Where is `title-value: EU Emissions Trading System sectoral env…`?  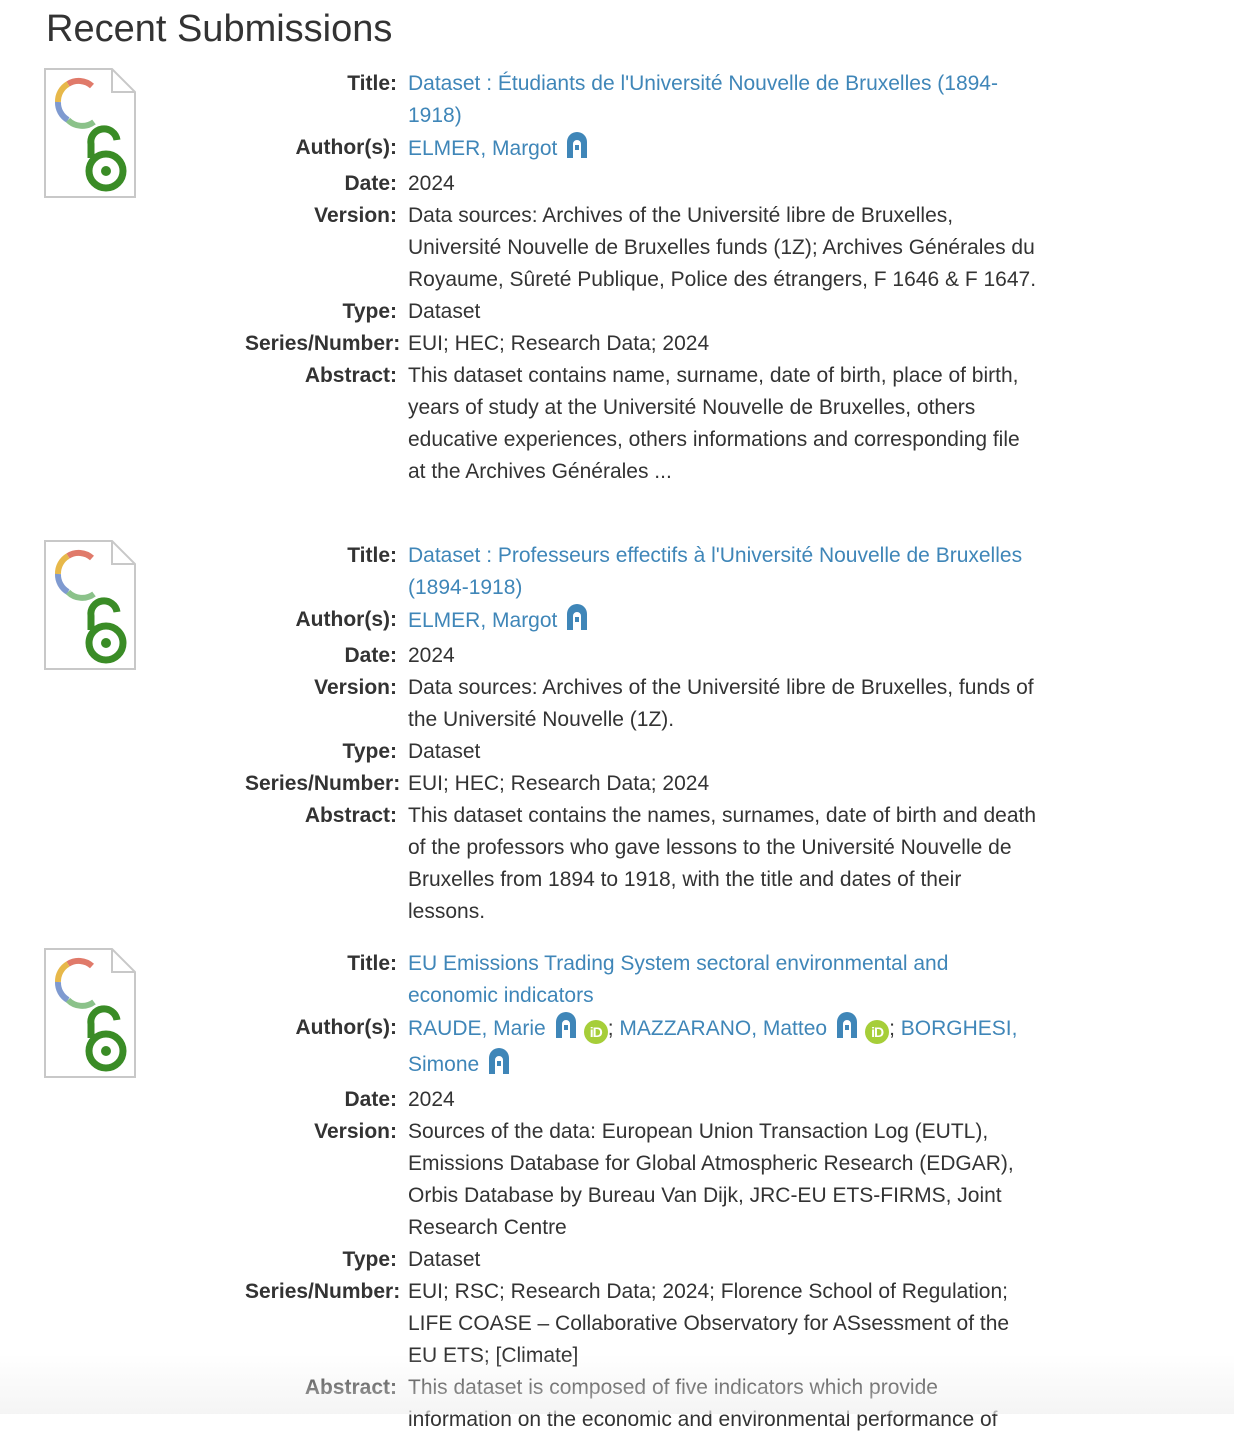
title-value: EU Emissions Trading System sectoral env… is located at coordinates (723, 980).